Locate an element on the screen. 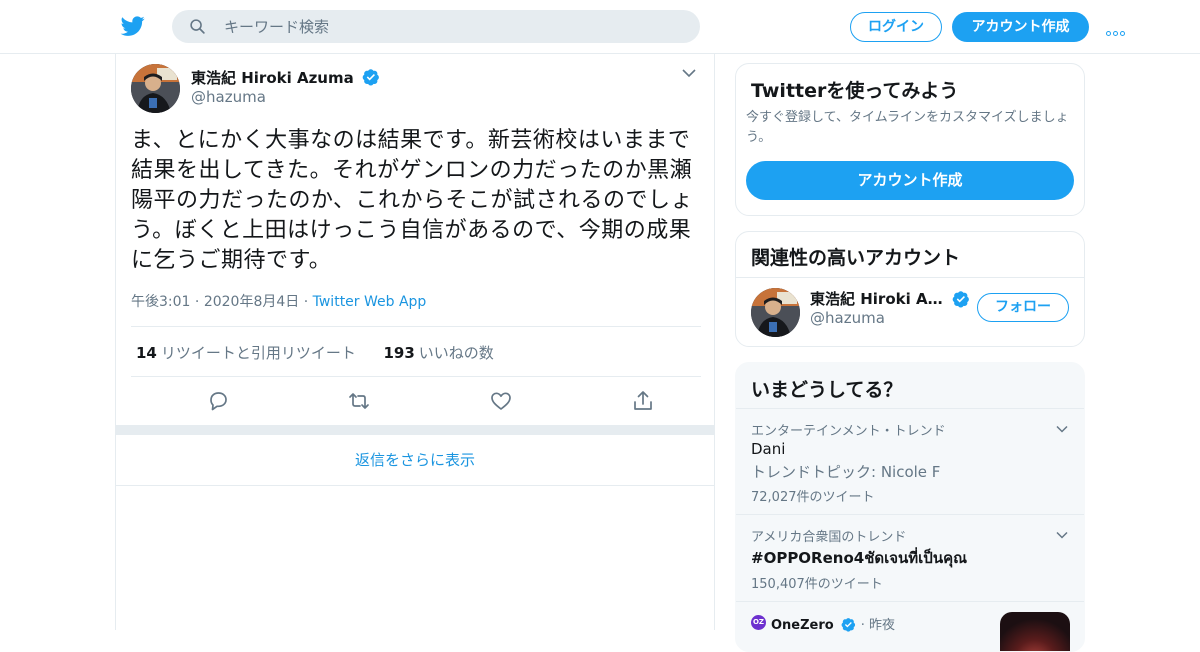 Image resolution: width=1200 pixels, height=652 pixels. trend-subtitle: トレンドトピック: Nicole F is located at coordinates (846, 472).